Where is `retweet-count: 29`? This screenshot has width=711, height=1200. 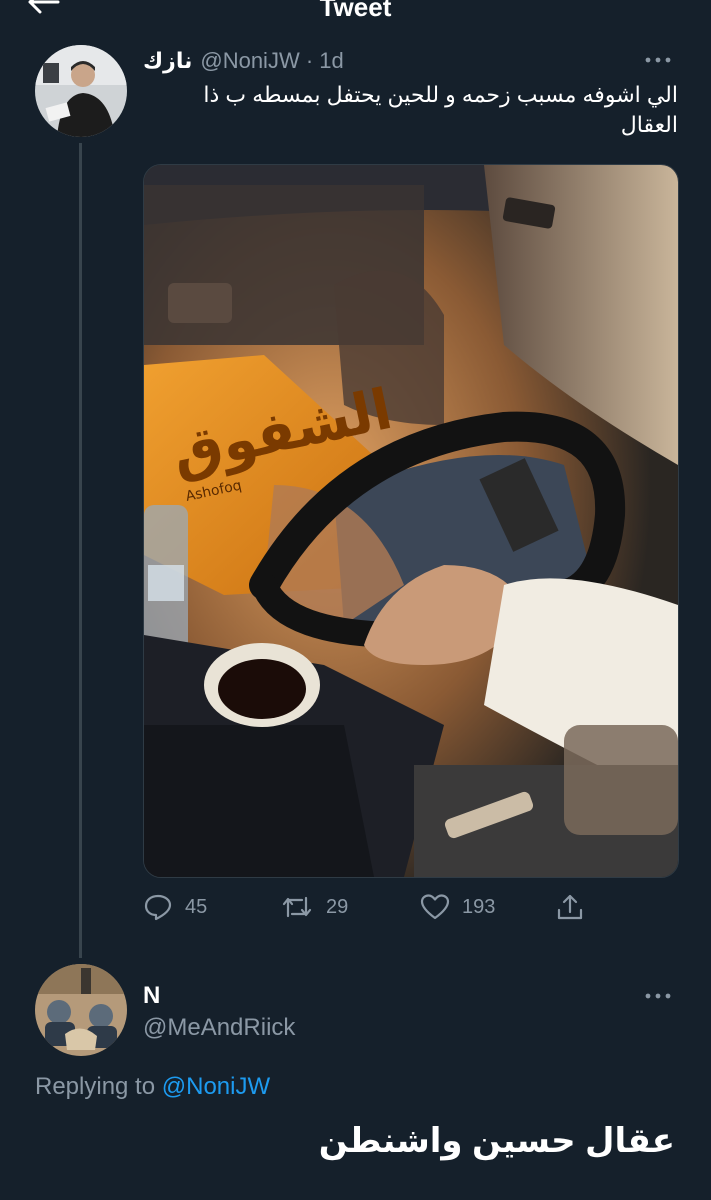 retweet-count: 29 is located at coordinates (337, 906).